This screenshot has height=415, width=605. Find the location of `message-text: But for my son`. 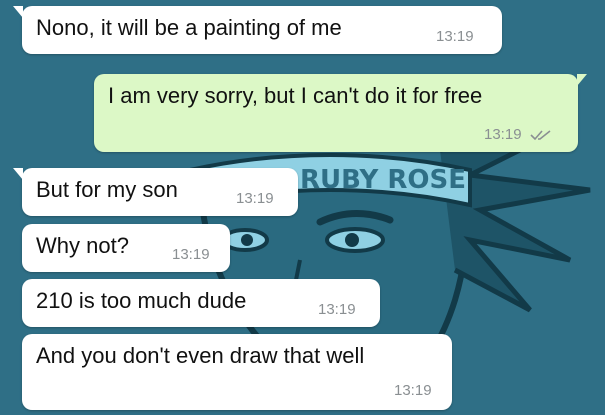

message-text: But for my son is located at coordinates (107, 189).